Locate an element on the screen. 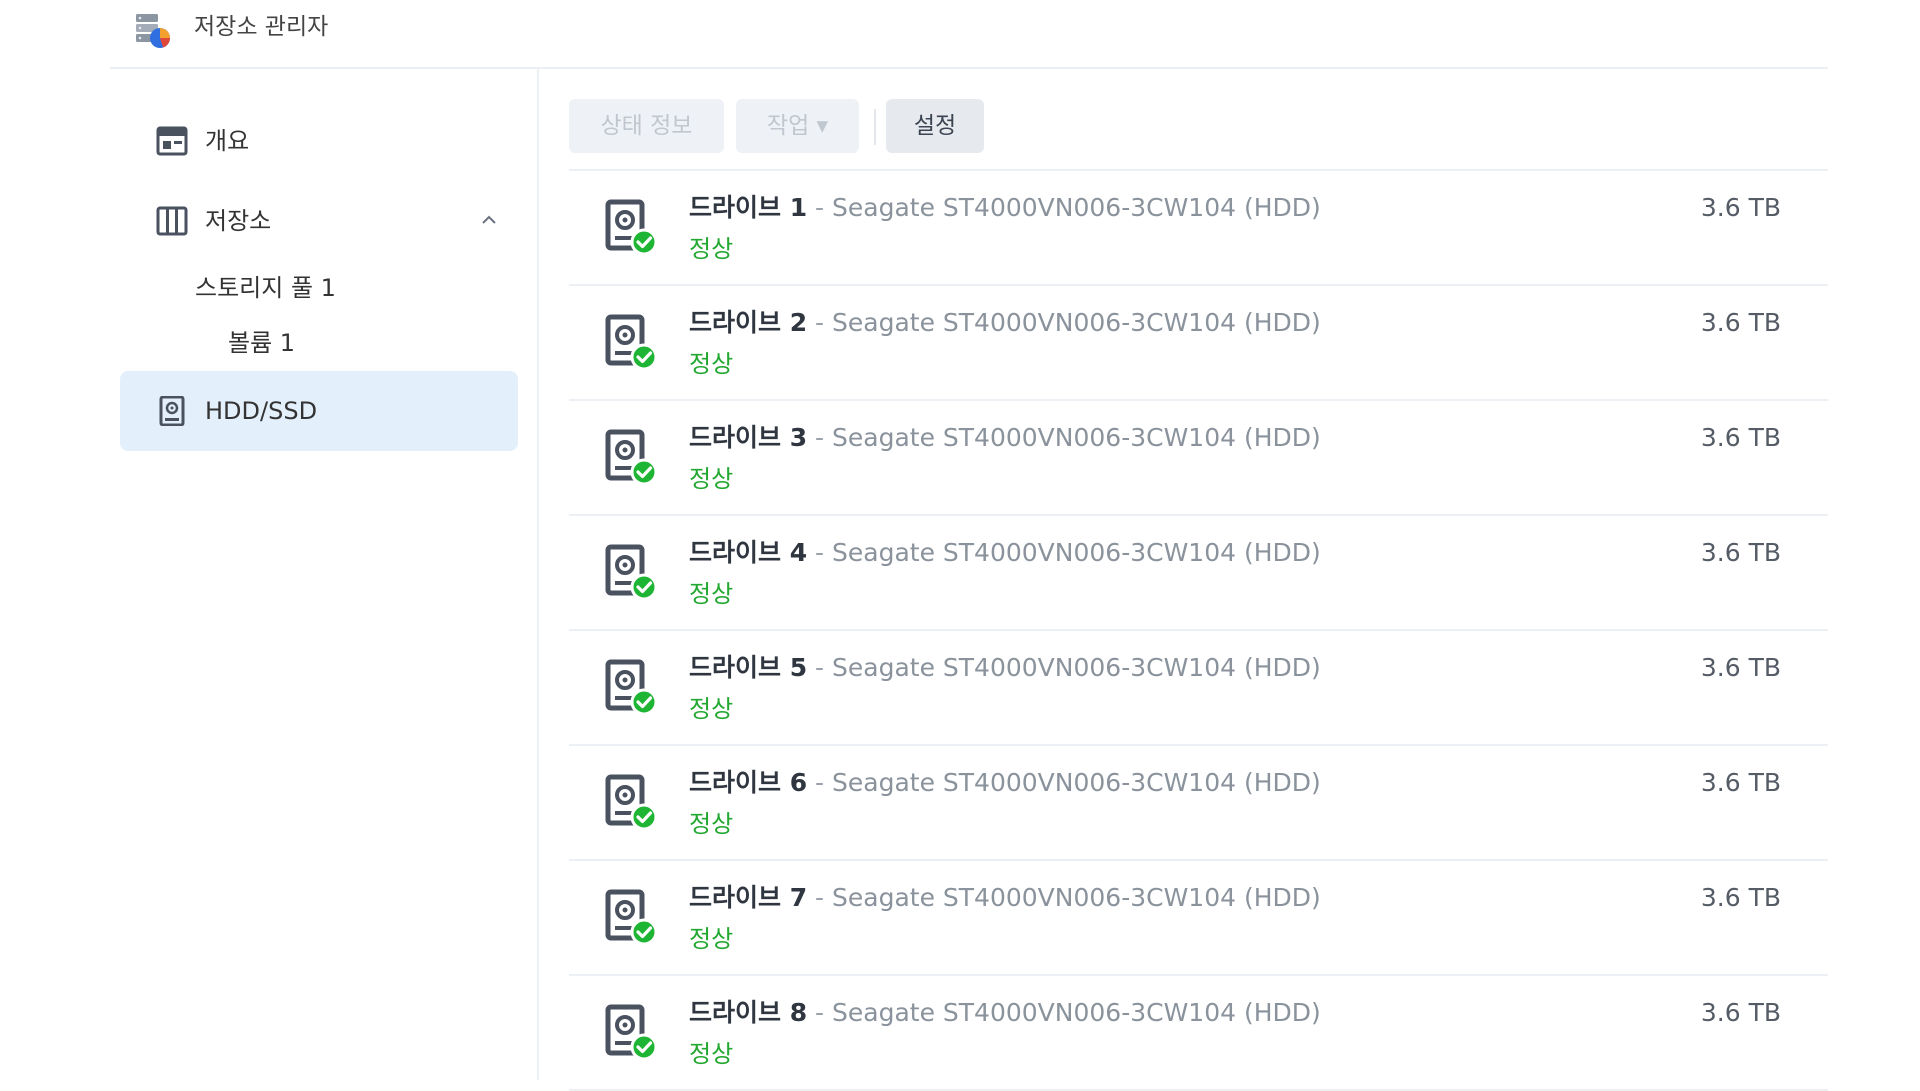  sidebar-item-hdd-ssd: HDD/SSD is located at coordinates (319, 411).